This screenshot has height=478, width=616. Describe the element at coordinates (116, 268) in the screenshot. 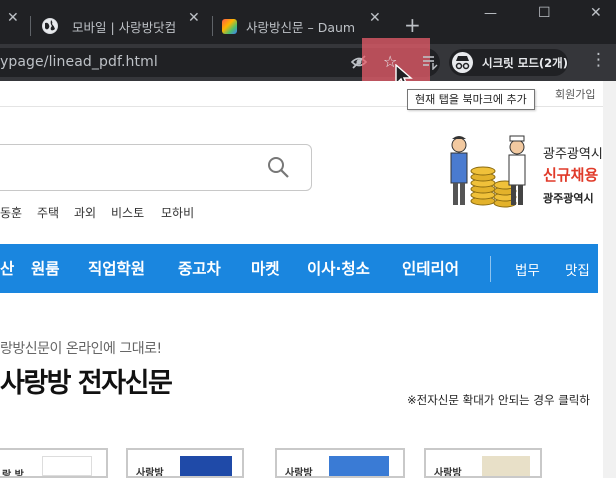

I see `nav-item: 직업학원` at that location.